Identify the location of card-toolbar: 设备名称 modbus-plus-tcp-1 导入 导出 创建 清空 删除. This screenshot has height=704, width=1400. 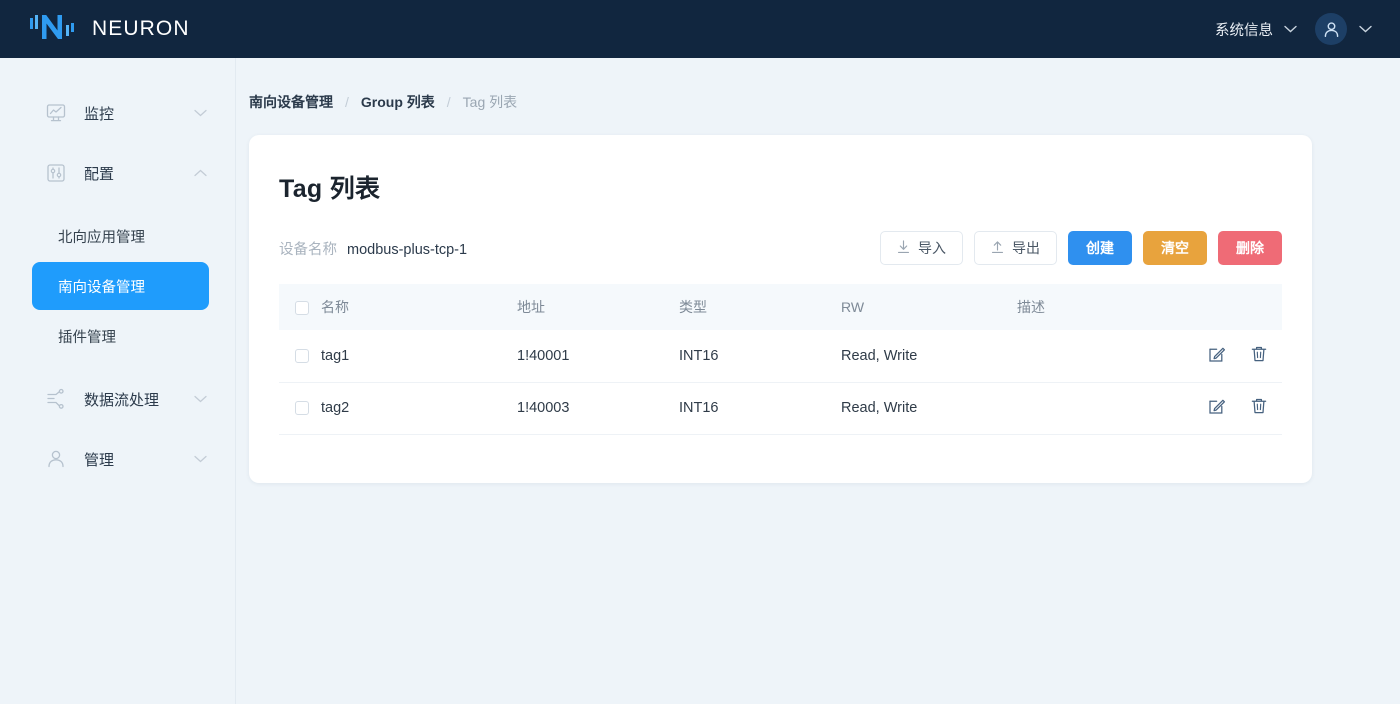
(780, 248).